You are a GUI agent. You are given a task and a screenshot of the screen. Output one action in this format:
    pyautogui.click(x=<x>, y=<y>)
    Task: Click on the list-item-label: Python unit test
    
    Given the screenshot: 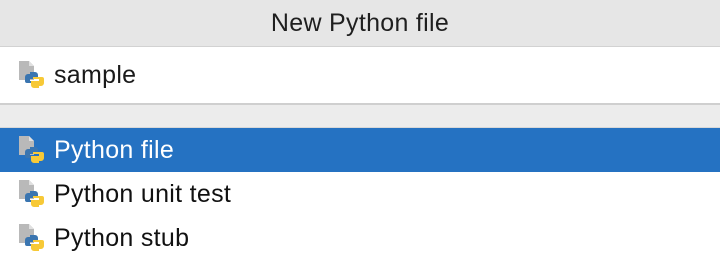 What is the action you would take?
    pyautogui.click(x=143, y=193)
    